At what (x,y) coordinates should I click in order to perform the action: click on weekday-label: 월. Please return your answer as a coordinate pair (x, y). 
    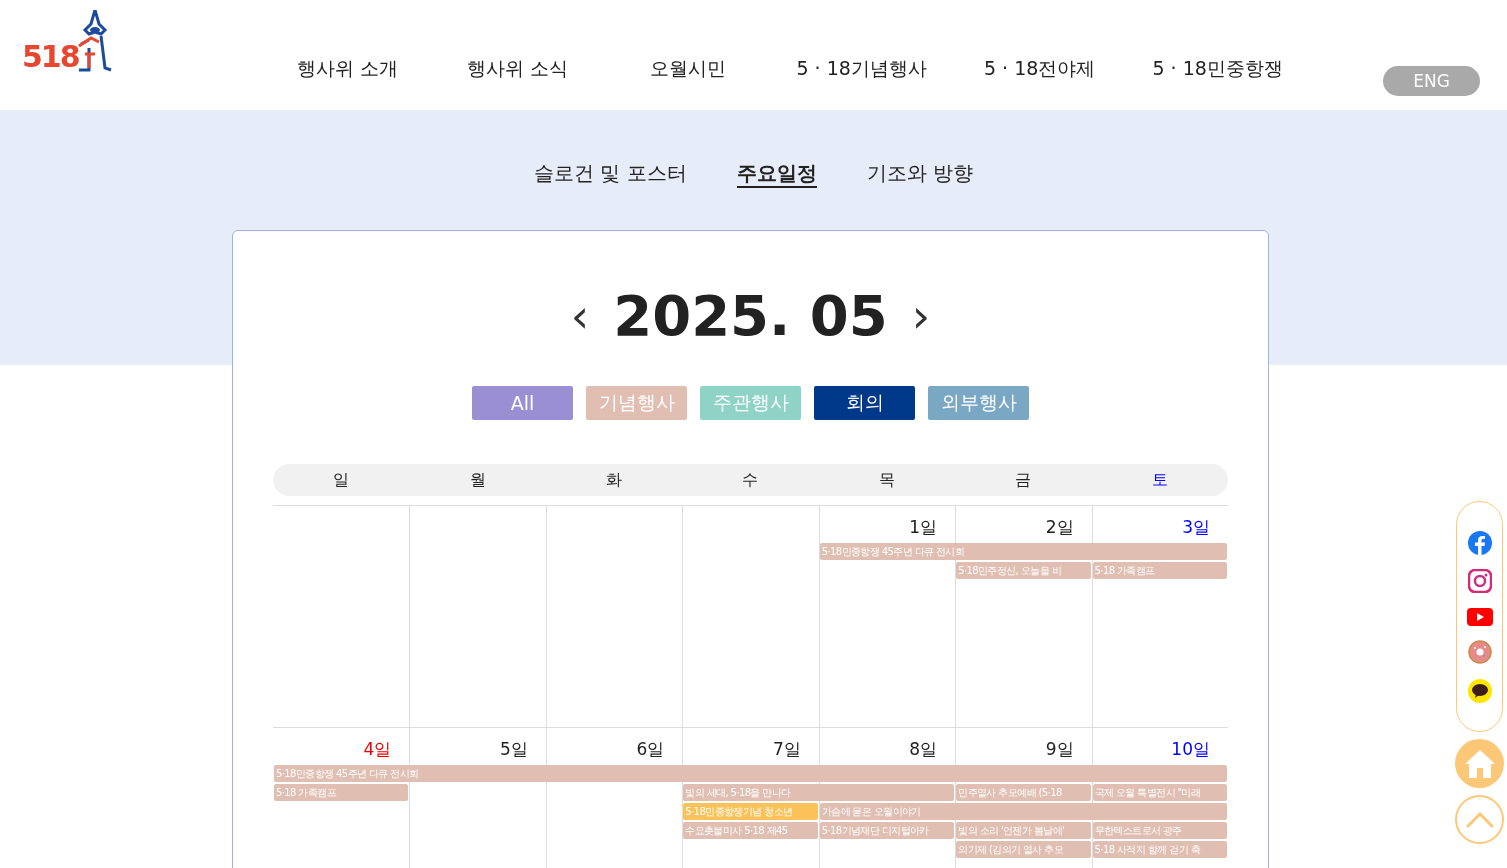
    Looking at the image, I should click on (477, 480).